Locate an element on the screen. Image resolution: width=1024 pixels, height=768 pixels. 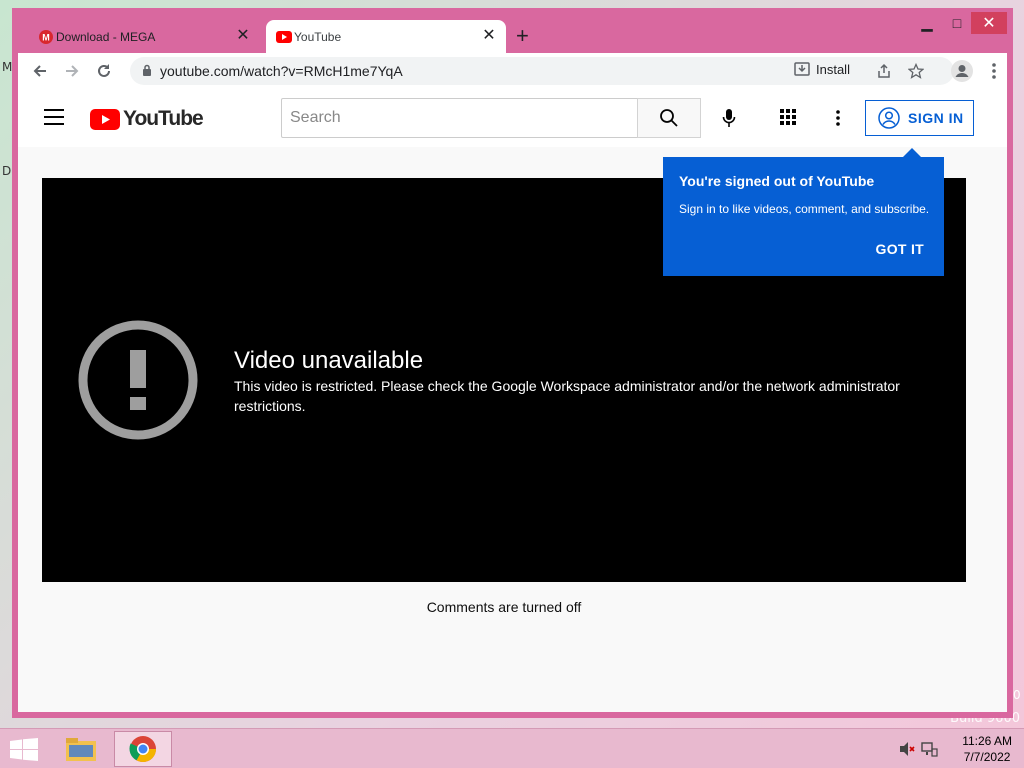
forward-button is located at coordinates (72, 71).